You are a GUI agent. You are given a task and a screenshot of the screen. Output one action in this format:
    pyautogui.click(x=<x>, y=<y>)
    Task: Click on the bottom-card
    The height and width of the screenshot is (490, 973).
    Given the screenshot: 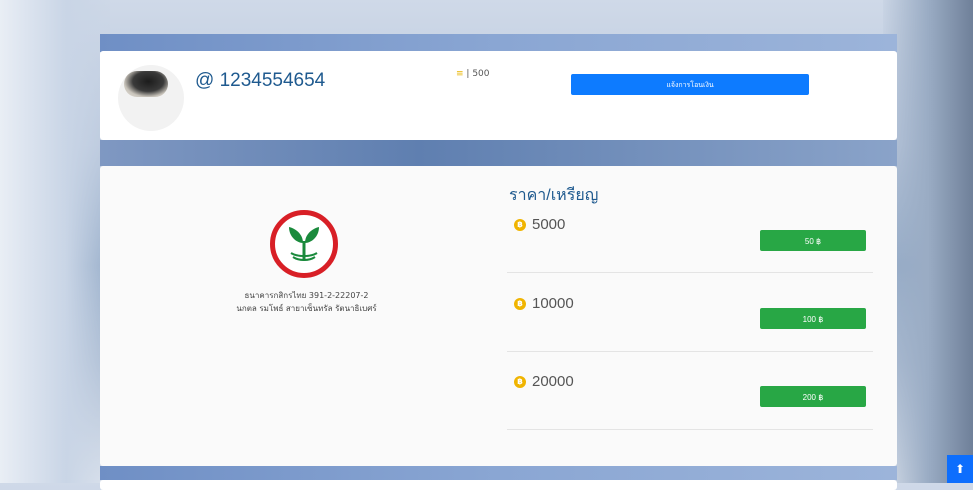 What is the action you would take?
    pyautogui.click(x=498, y=485)
    